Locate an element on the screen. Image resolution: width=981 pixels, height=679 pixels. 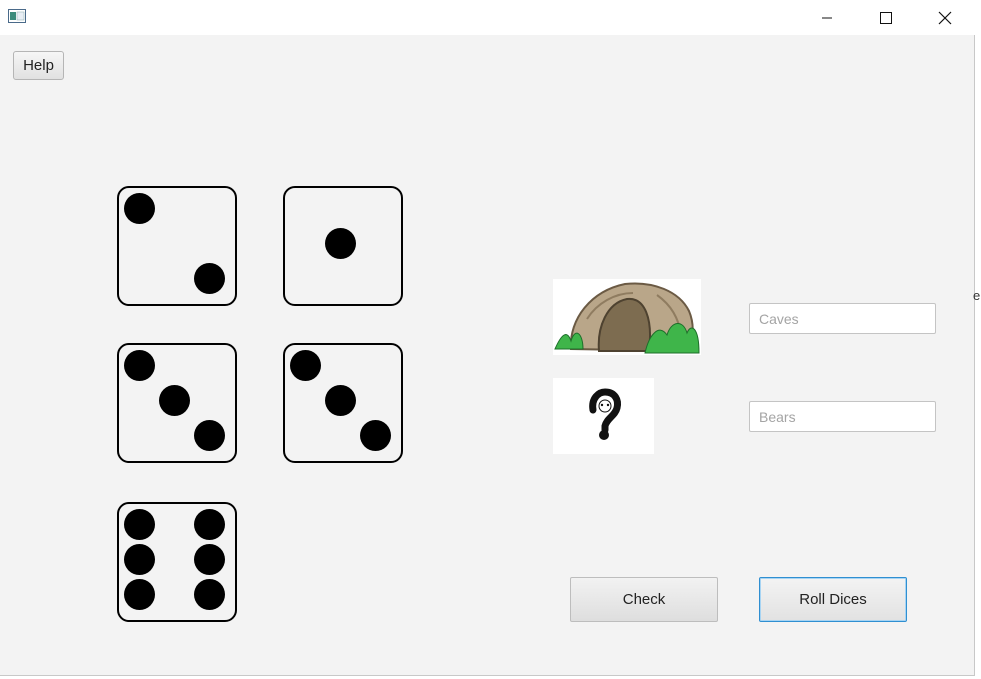
question-mark-bear-image is located at coordinates (603, 416).